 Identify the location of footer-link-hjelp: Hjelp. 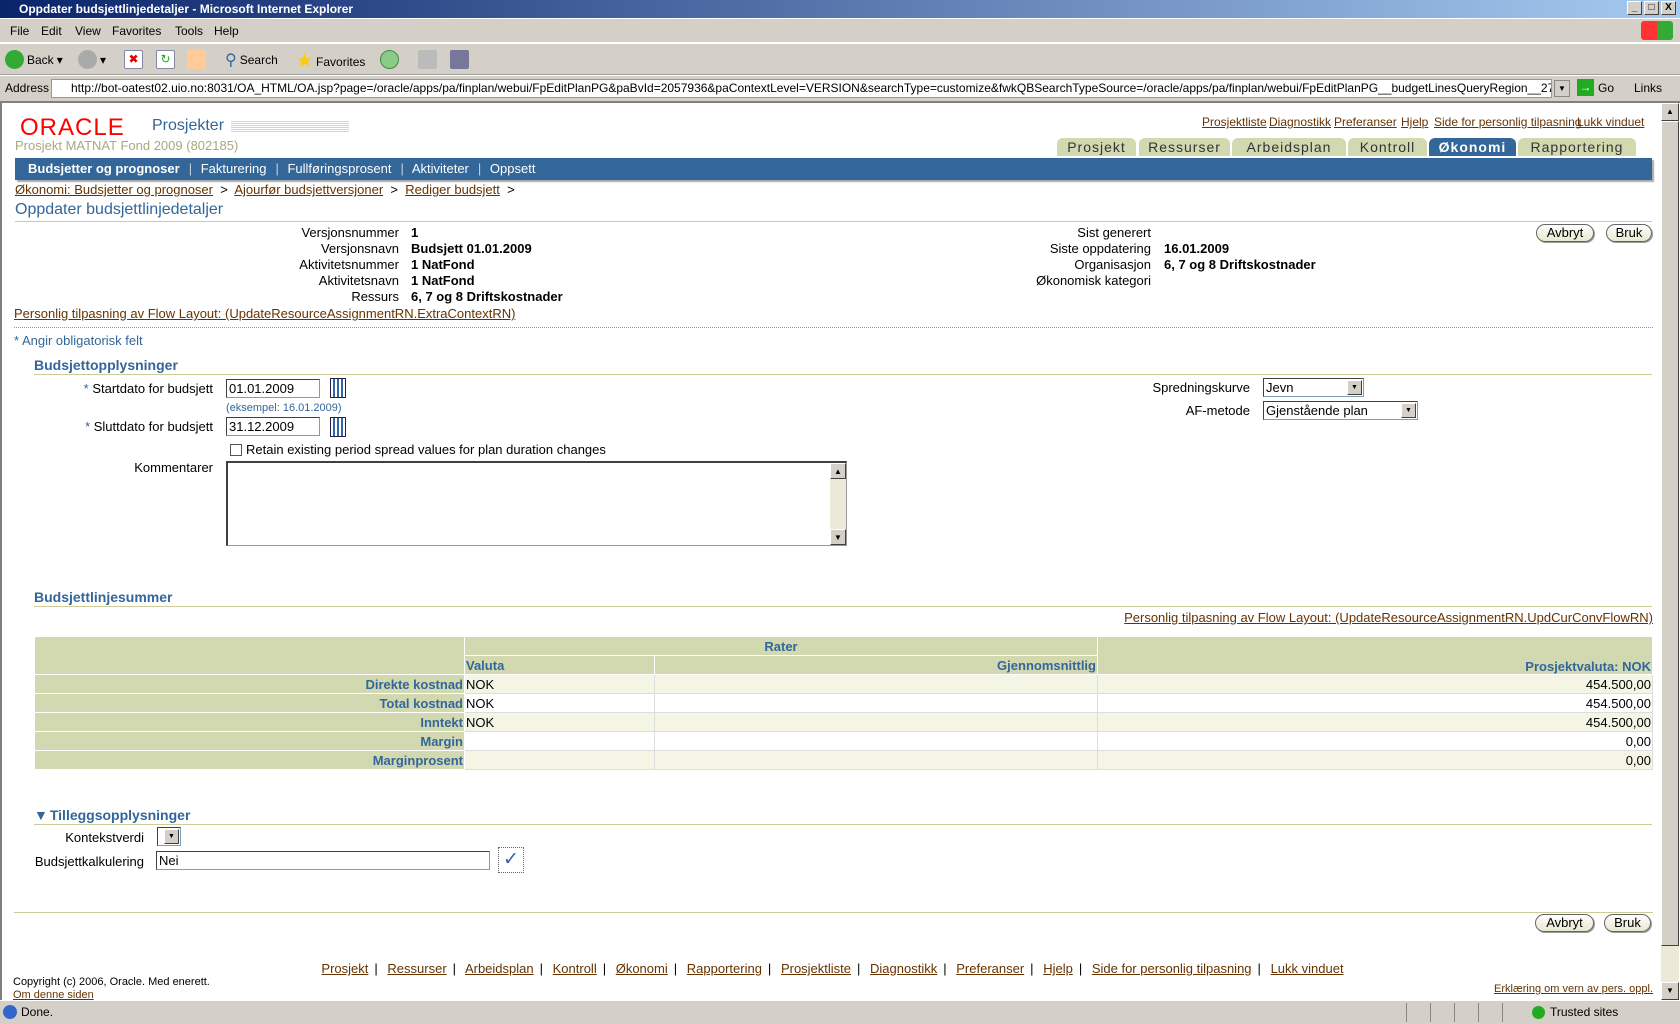
(1058, 968).